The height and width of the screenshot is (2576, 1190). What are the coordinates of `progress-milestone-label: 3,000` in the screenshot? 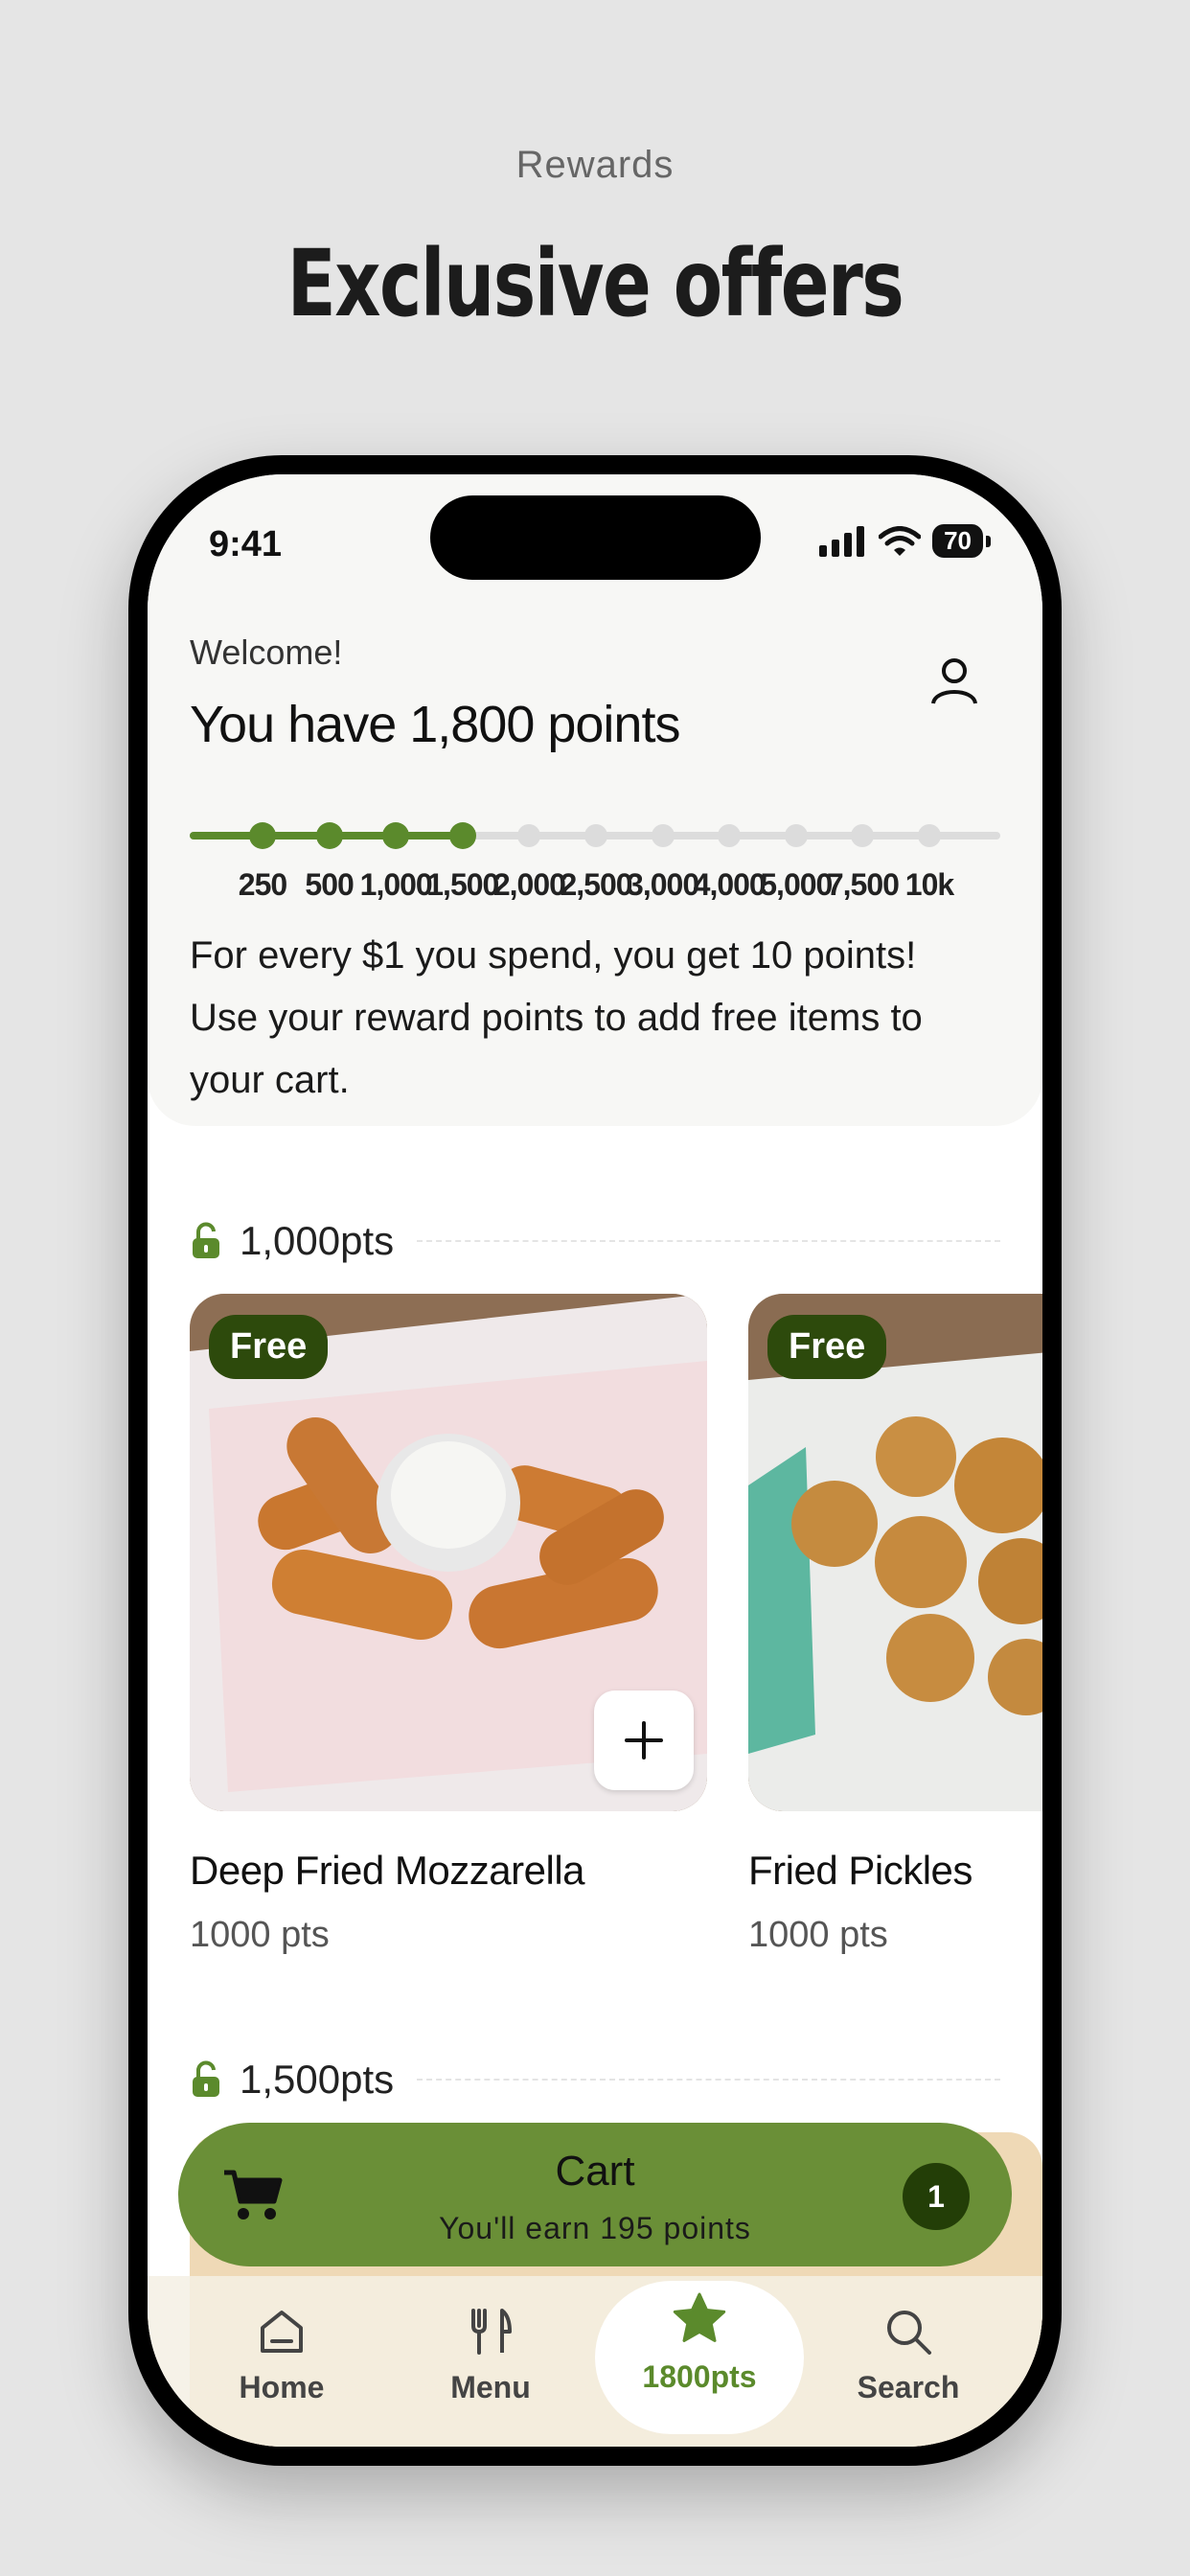 It's located at (663, 884).